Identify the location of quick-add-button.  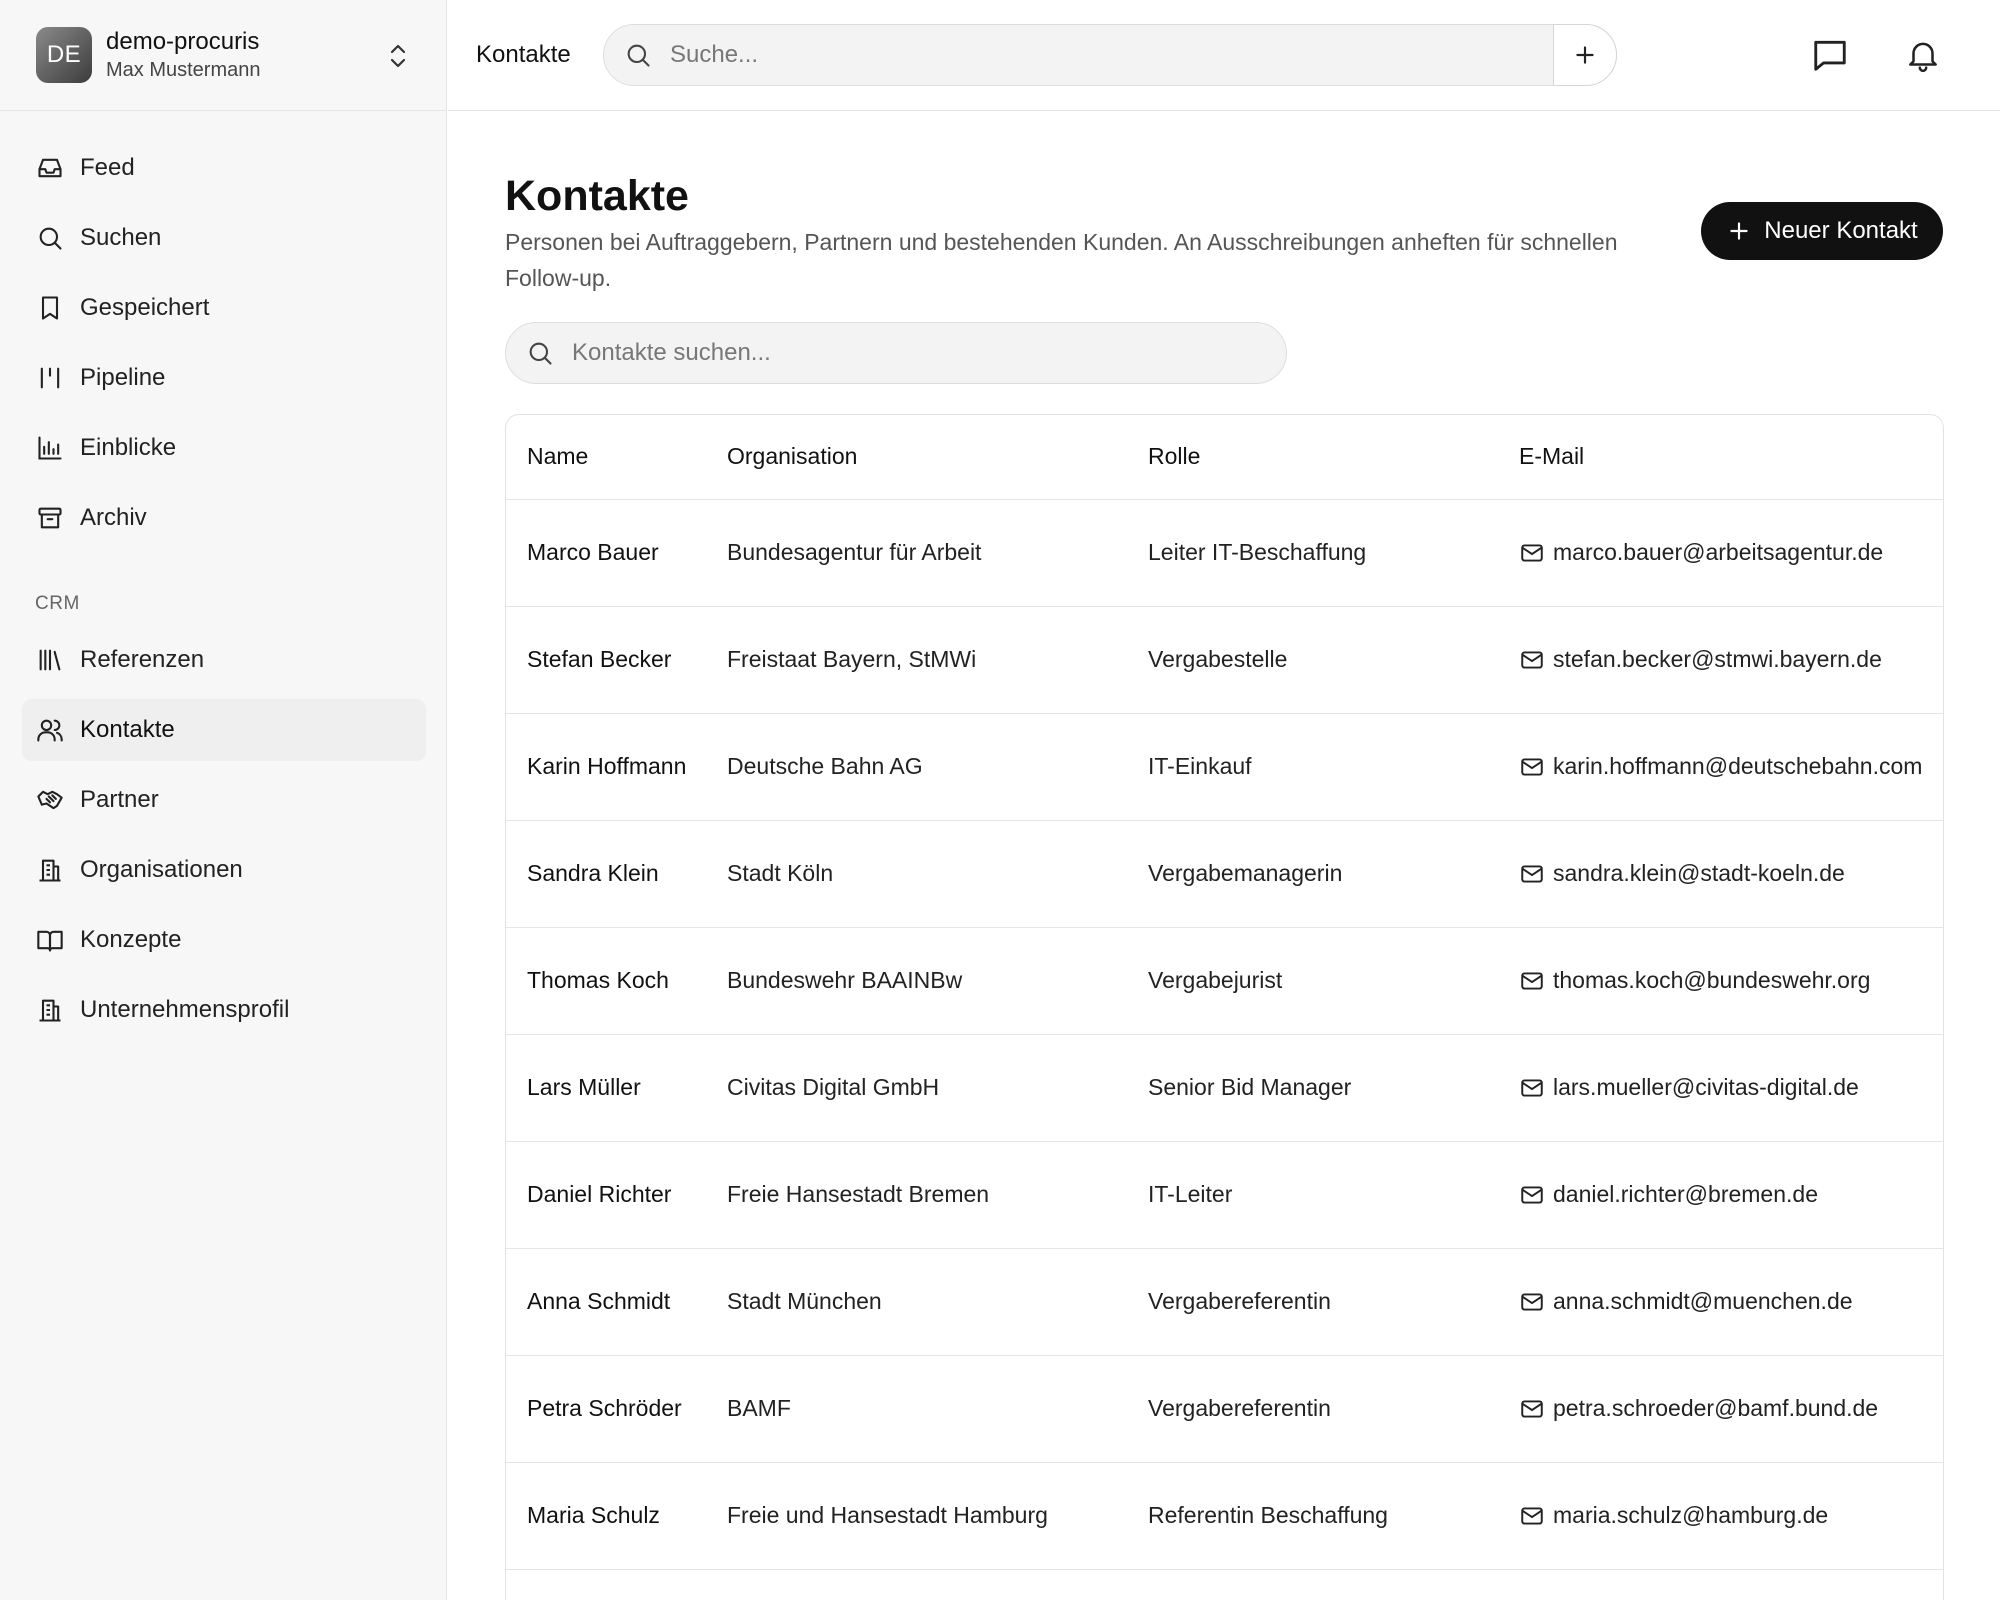
(1585, 55).